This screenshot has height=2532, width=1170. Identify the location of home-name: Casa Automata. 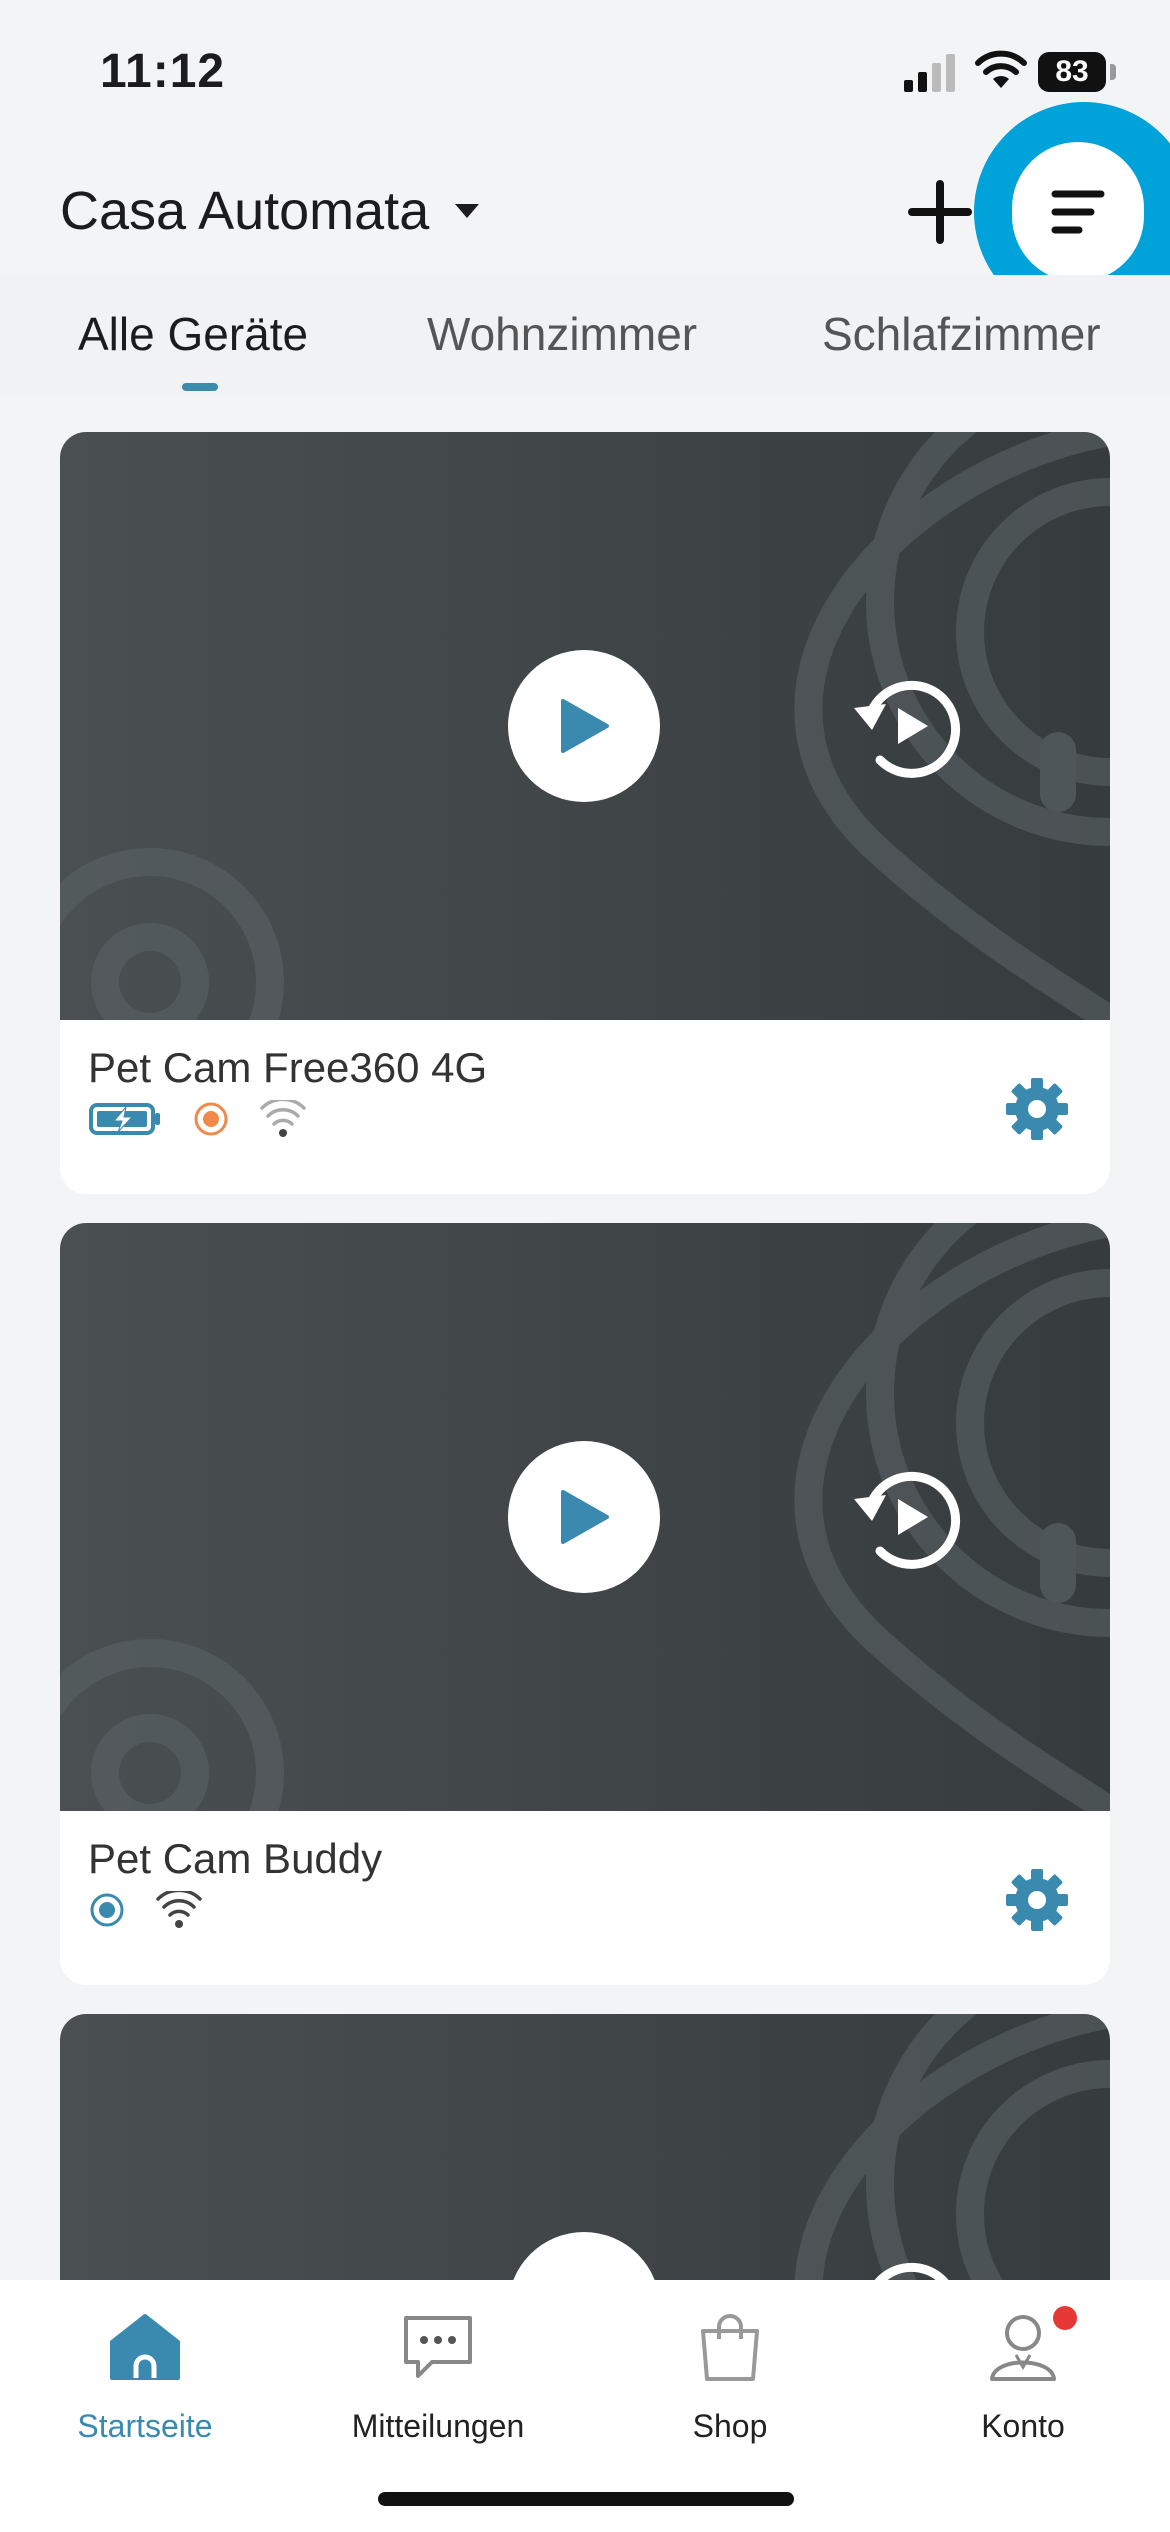
(245, 211).